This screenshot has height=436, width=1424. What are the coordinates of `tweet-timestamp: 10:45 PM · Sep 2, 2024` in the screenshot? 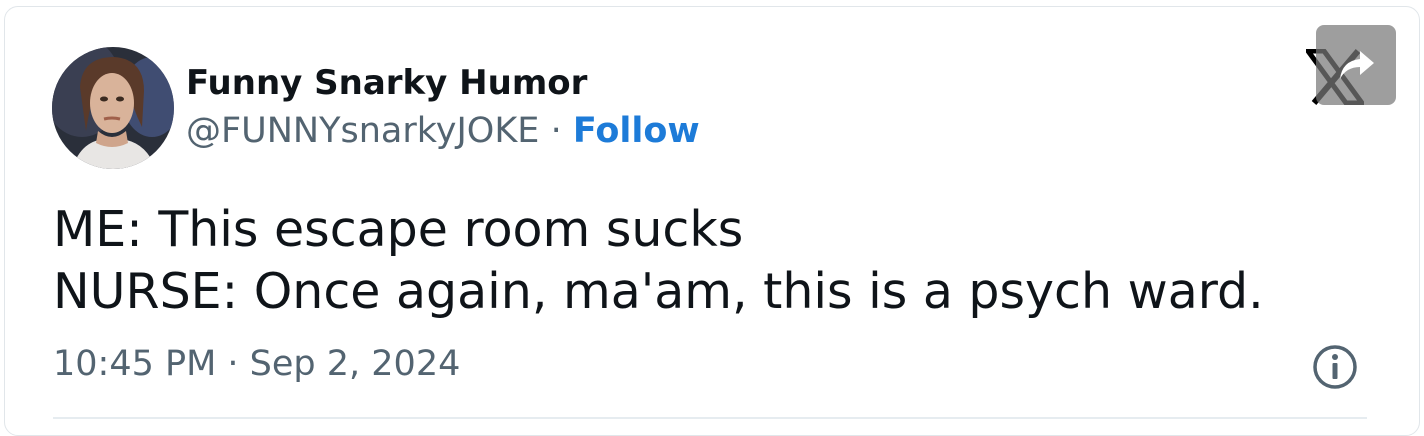 It's located at (256, 364).